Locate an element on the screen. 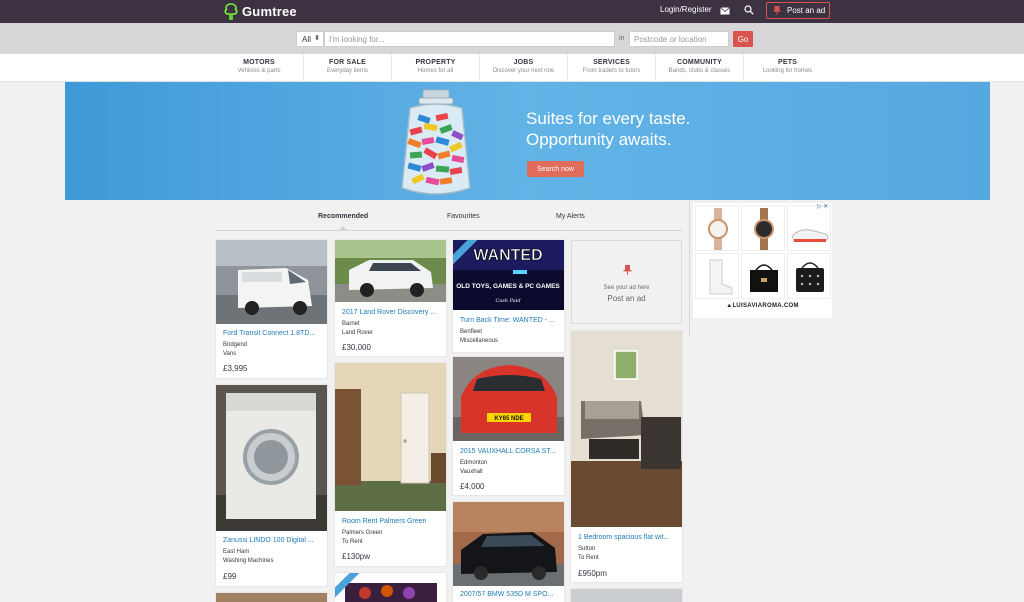 The image size is (1024, 602). ad-product-watch-rose is located at coordinates (717, 228).